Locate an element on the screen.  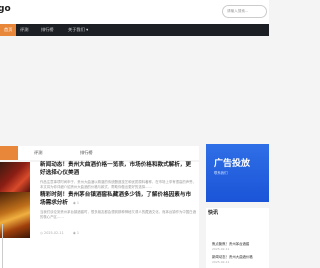
article-meta: ◷ 2025-02-11 ◉ 1 is located at coordinates (59, 233).